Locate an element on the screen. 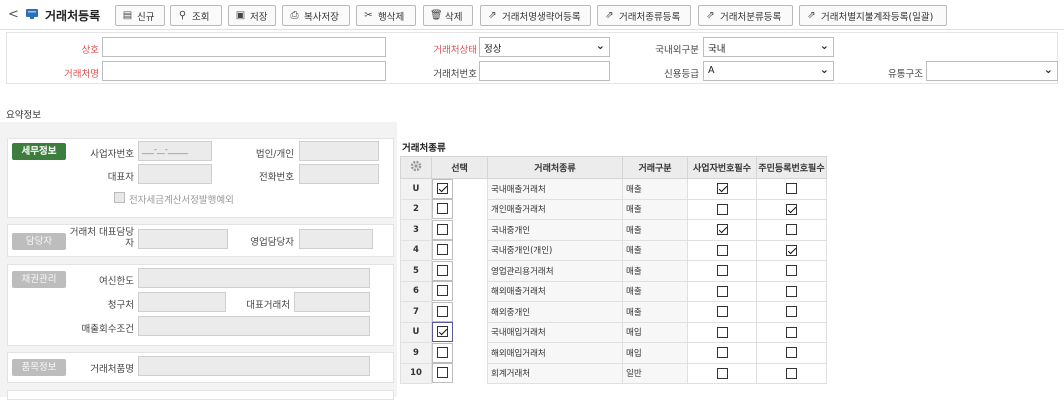 The height and width of the screenshot is (400, 1064). table-row: U 국내매입거래처 매입 is located at coordinates (613, 332).